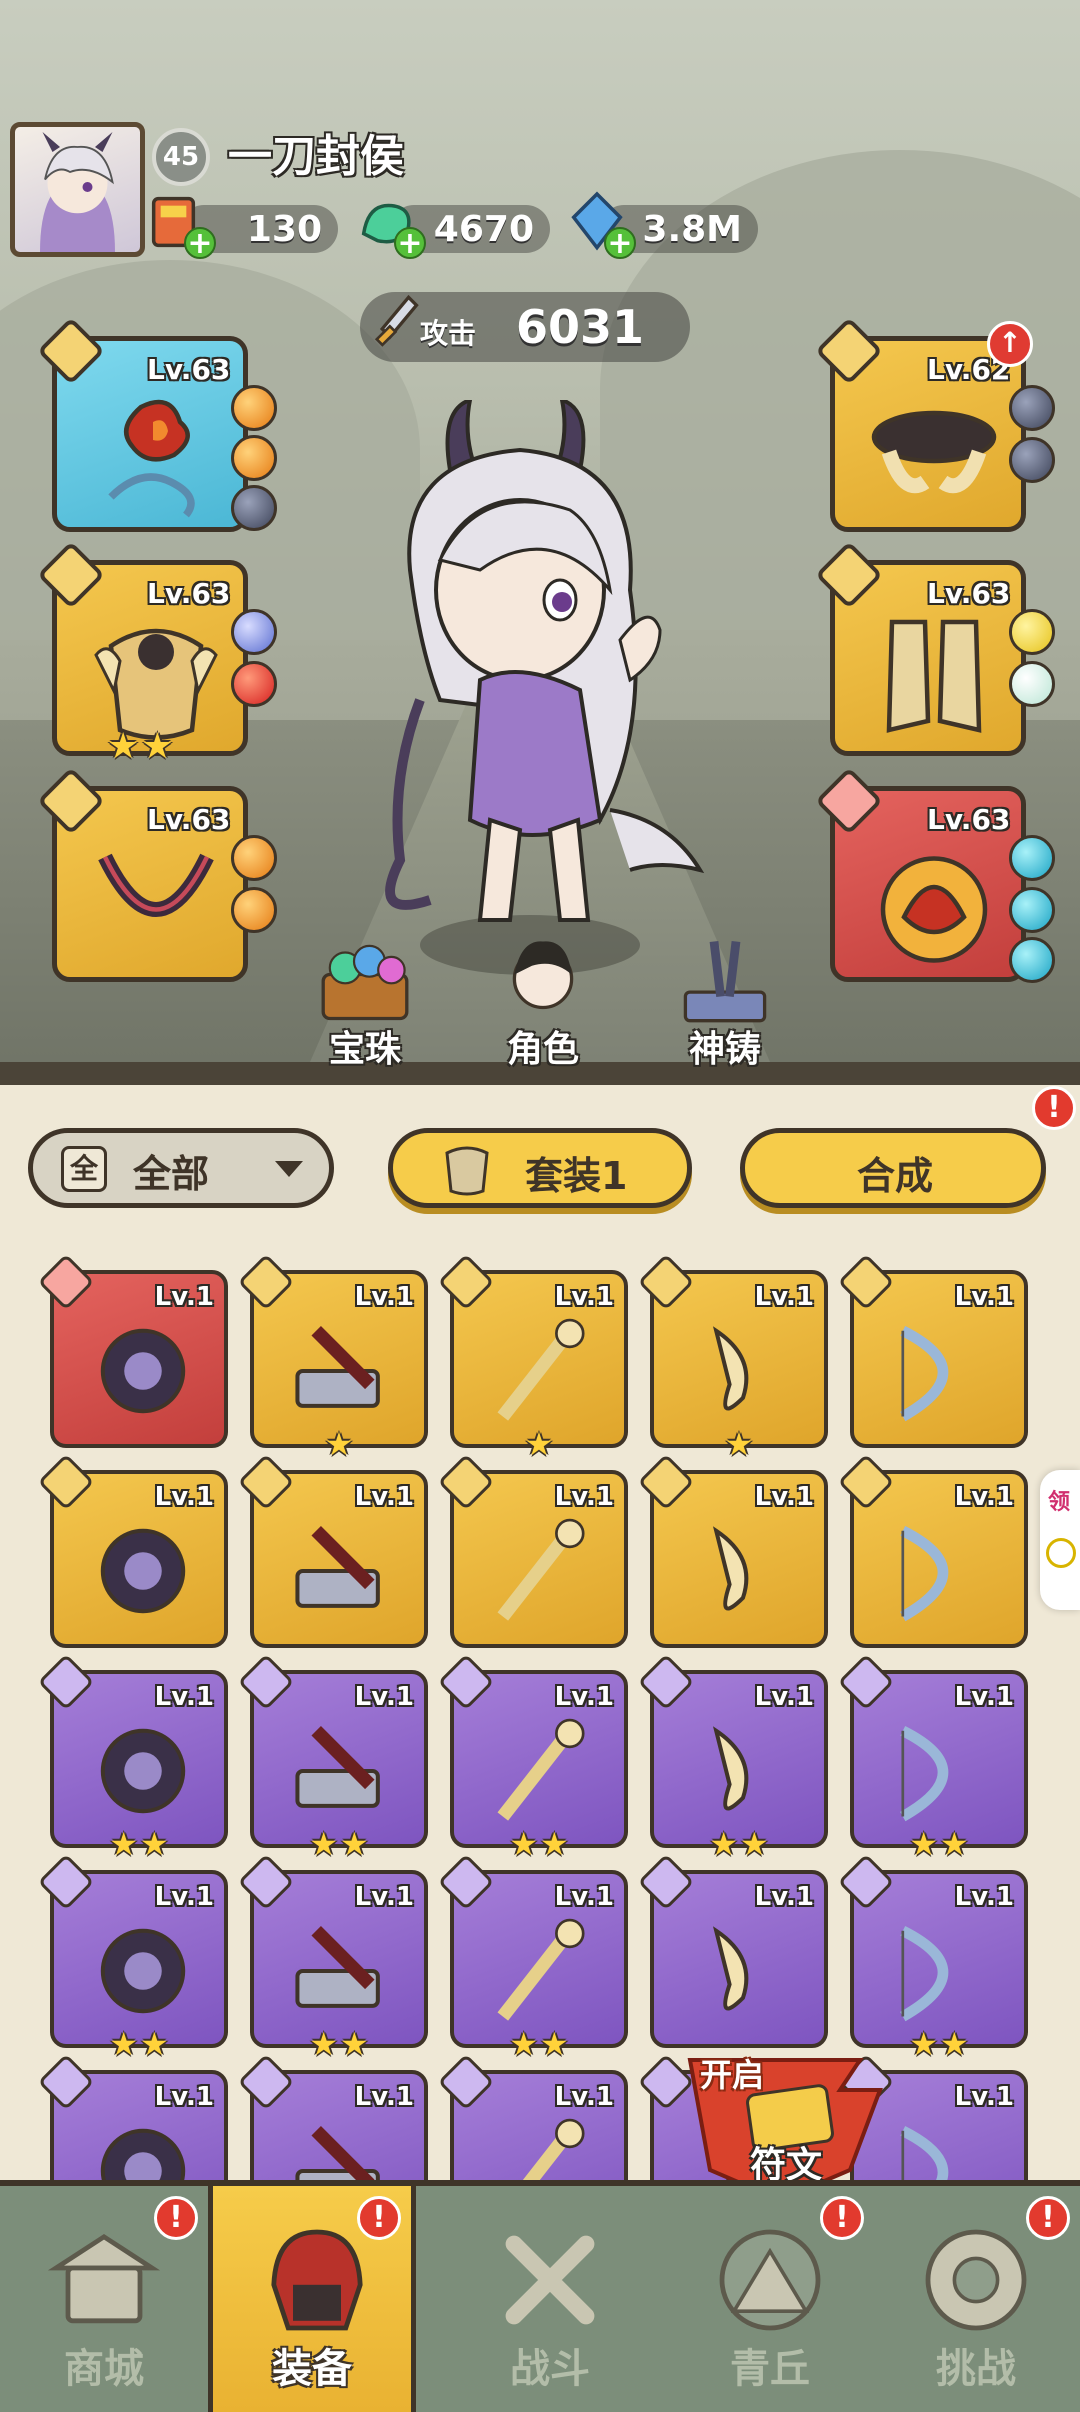  What do you see at coordinates (244, 227) in the screenshot?
I see `resource-ticket: + 130` at bounding box center [244, 227].